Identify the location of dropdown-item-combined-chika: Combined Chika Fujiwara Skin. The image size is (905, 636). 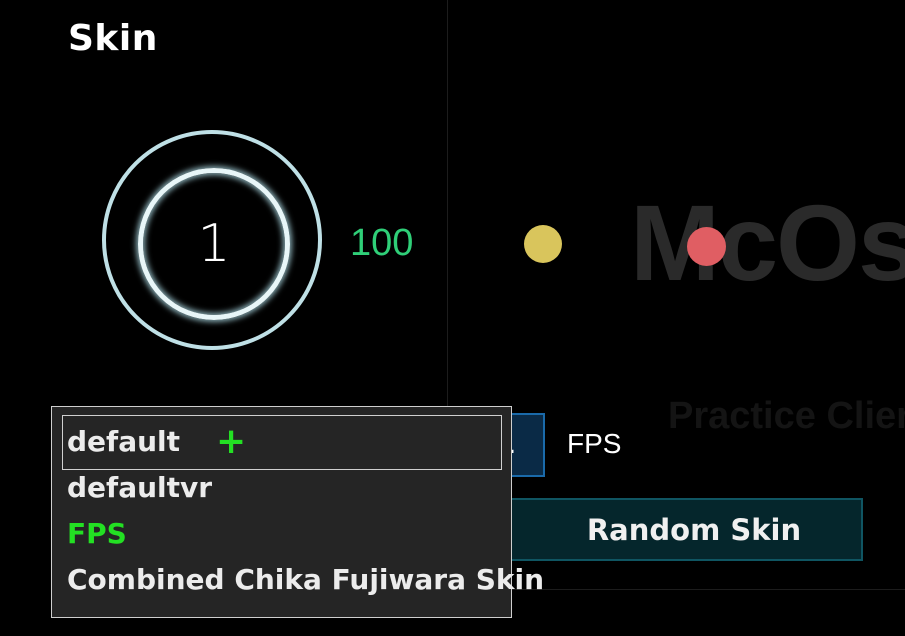
(305, 579).